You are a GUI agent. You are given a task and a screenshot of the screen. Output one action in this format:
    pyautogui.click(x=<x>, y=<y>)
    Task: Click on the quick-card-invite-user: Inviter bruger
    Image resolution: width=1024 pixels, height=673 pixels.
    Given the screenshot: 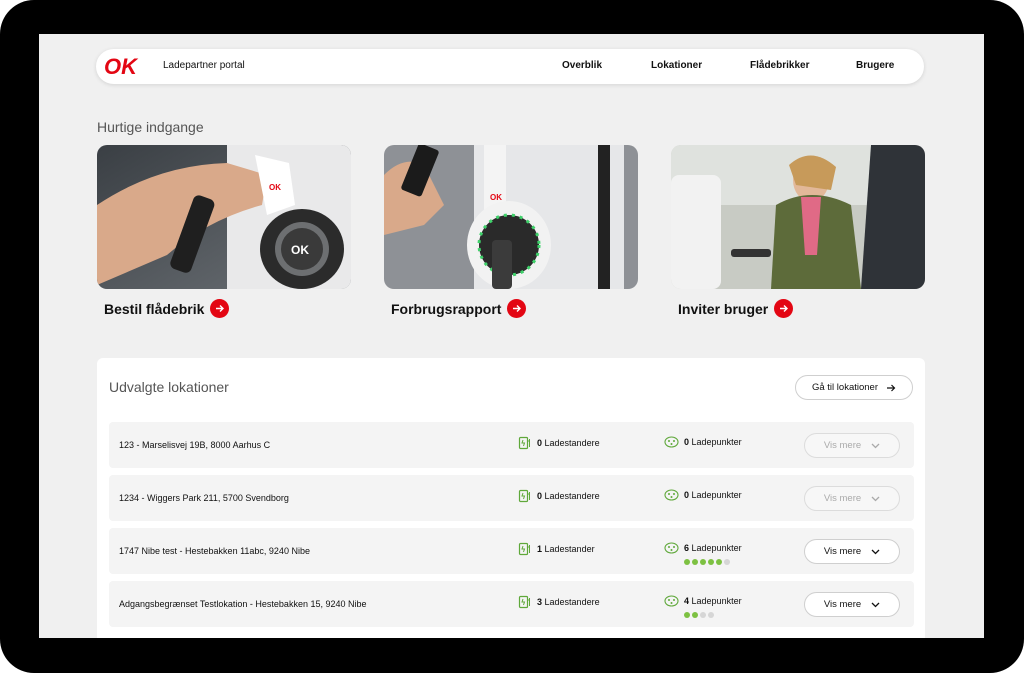 What is the action you would take?
    pyautogui.click(x=798, y=231)
    